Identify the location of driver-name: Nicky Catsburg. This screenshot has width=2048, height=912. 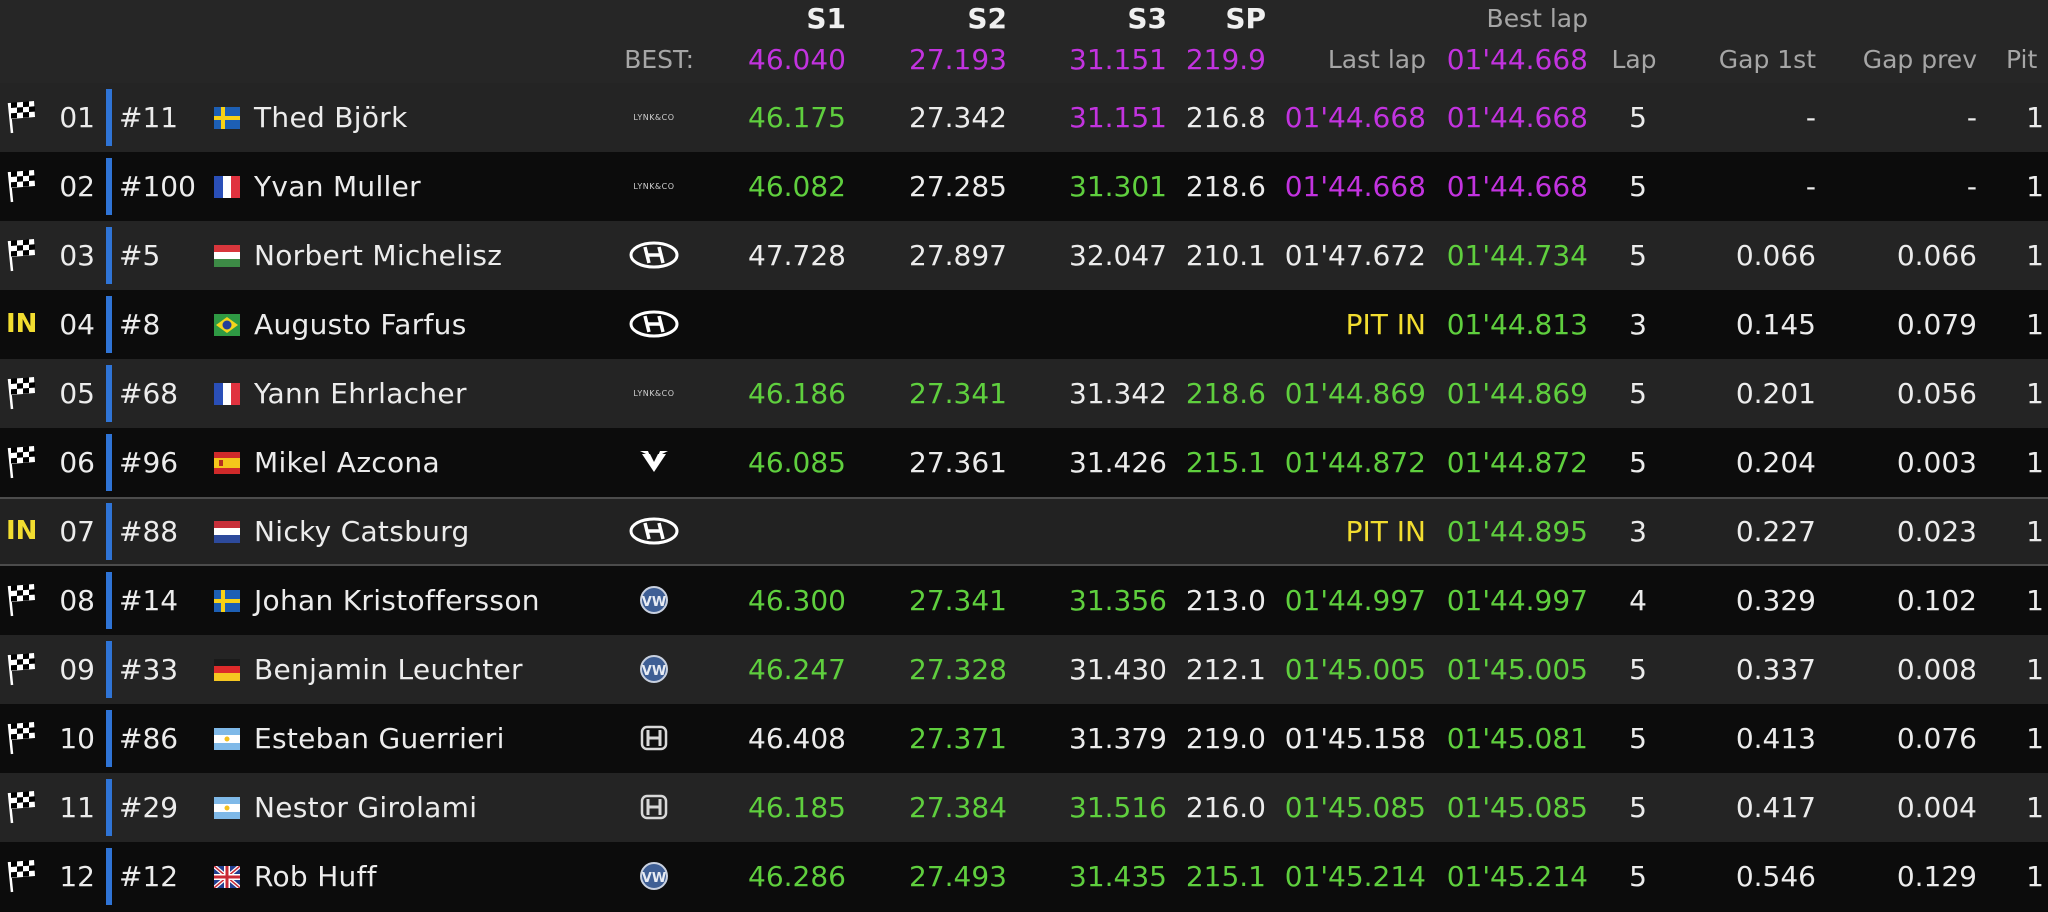
(362, 531).